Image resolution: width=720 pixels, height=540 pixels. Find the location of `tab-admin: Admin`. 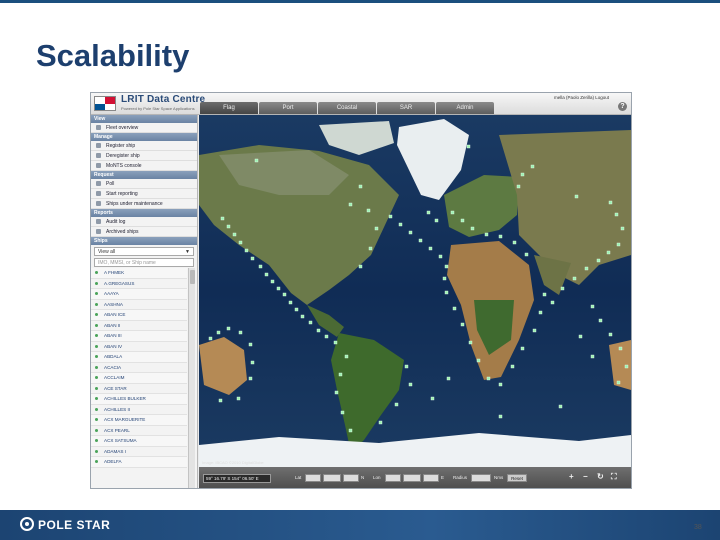

tab-admin: Admin is located at coordinates (465, 108).